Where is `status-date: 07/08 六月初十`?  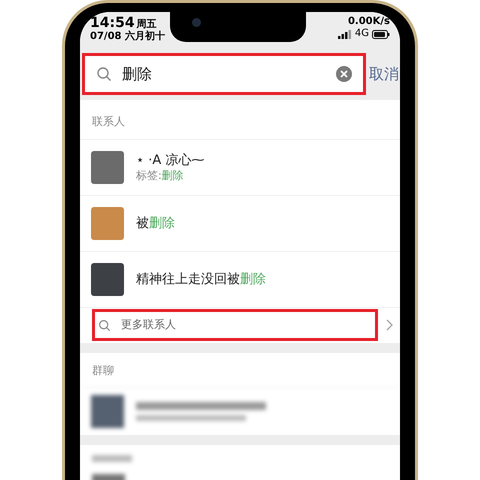
status-date: 07/08 六月初十 is located at coordinates (127, 37).